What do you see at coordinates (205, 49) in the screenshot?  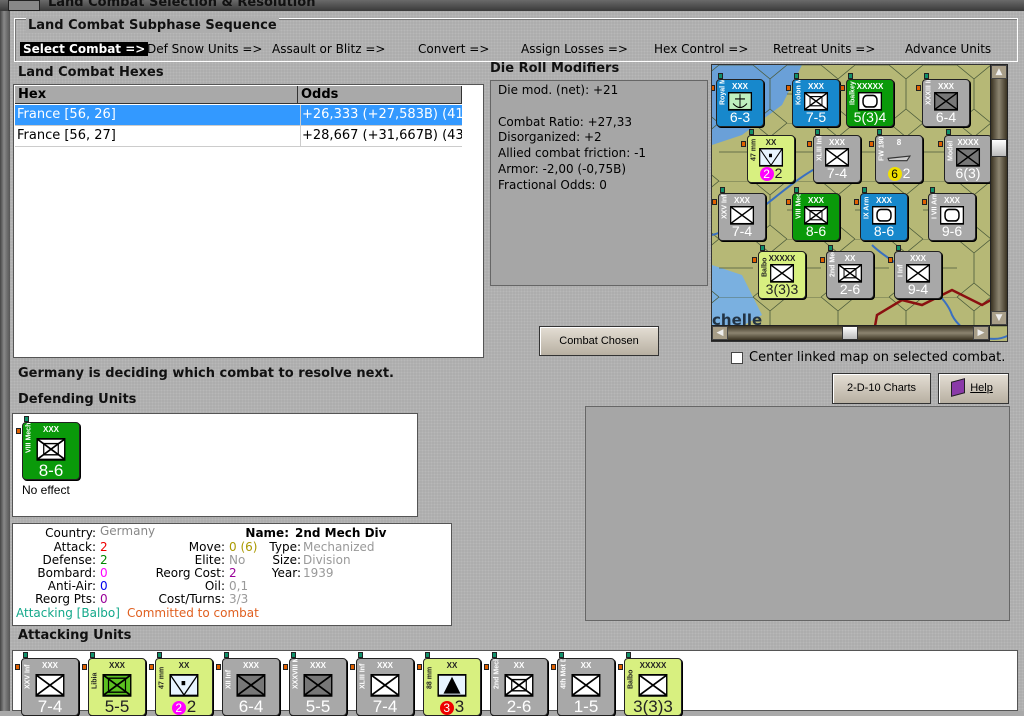 I see `step-def-snow-units: Def Snow Units =>` at bounding box center [205, 49].